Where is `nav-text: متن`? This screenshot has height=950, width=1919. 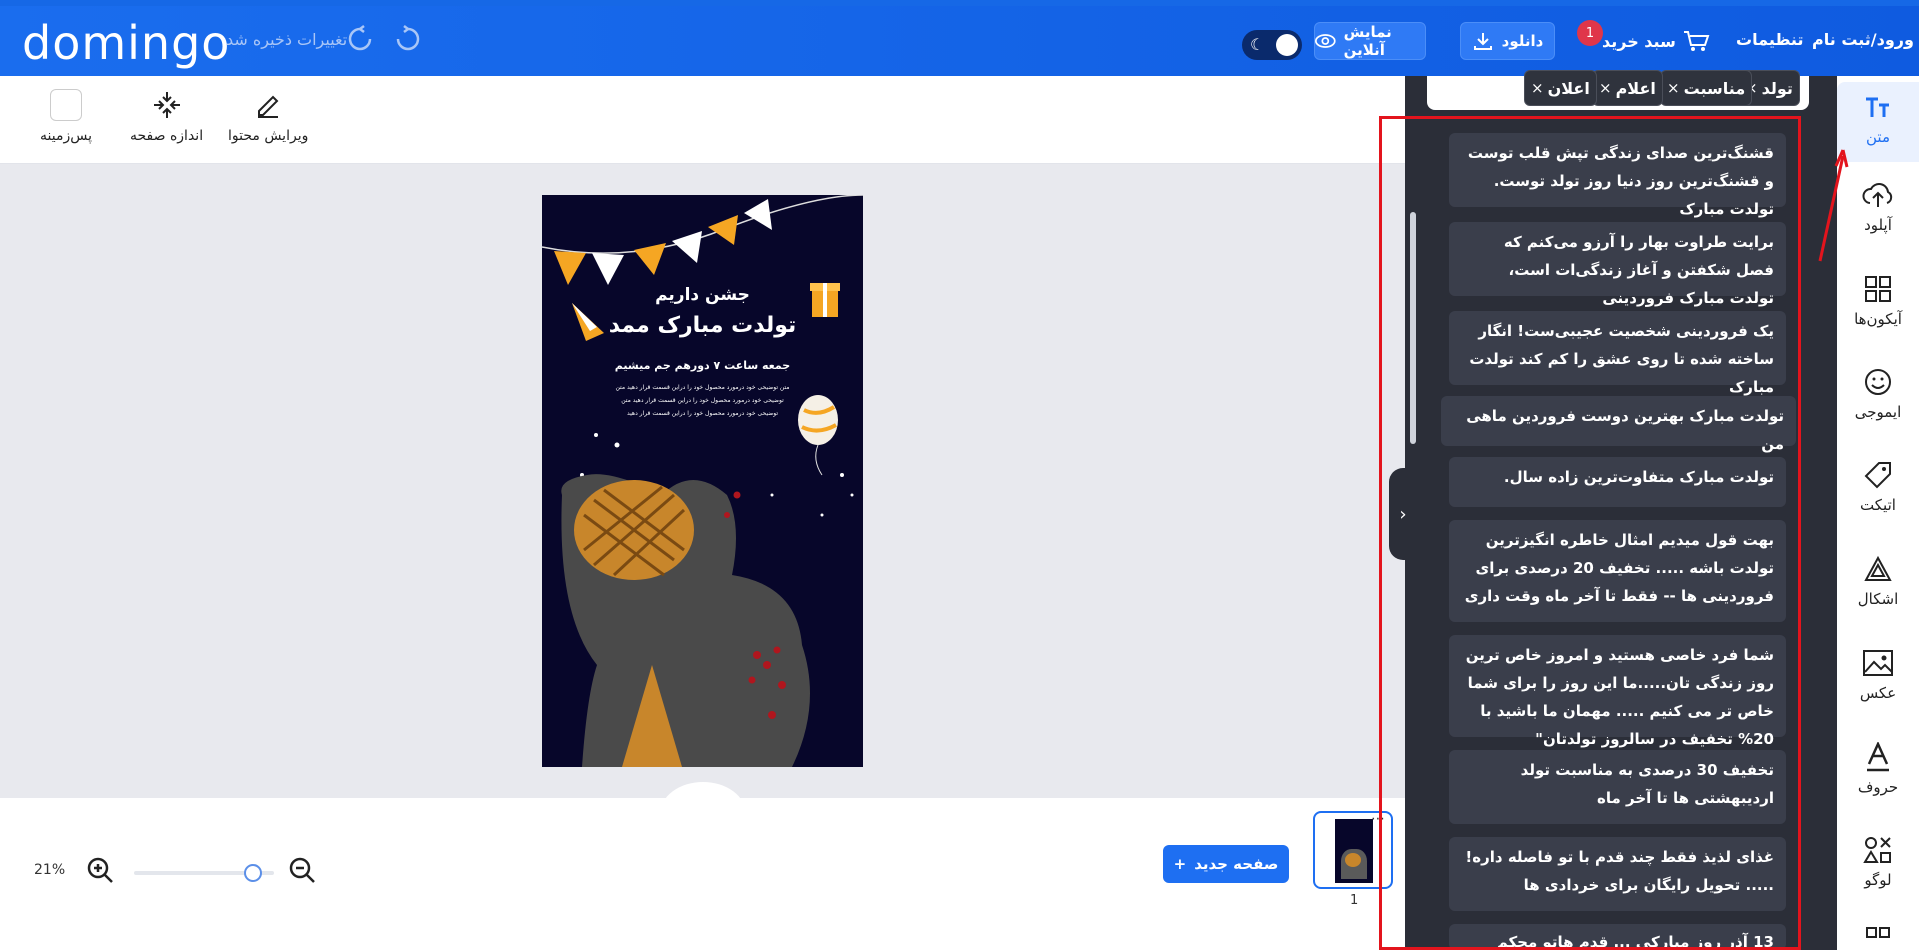
nav-text: متن is located at coordinates (1878, 122).